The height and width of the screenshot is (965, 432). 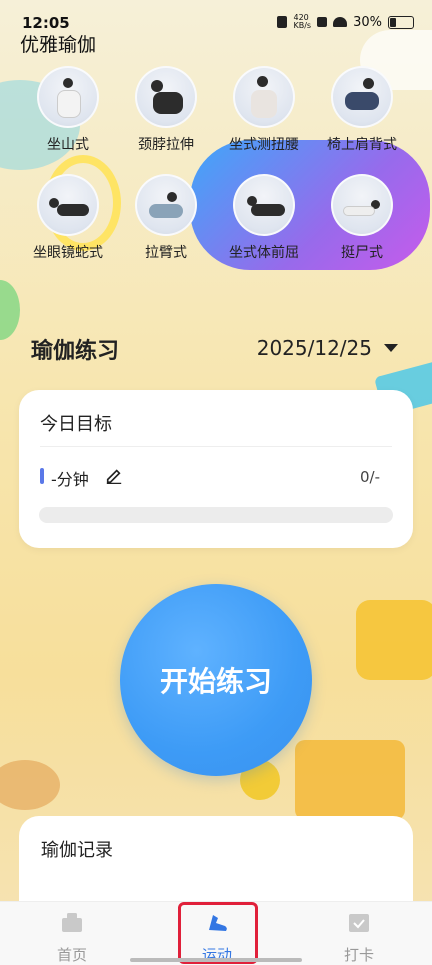 I want to click on caret-down-icon, so click(x=391, y=348).